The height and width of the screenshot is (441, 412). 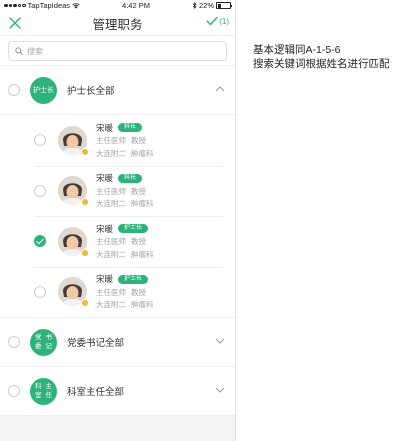 What do you see at coordinates (91, 91) in the screenshot?
I see `group-title: 护士长全部` at bounding box center [91, 91].